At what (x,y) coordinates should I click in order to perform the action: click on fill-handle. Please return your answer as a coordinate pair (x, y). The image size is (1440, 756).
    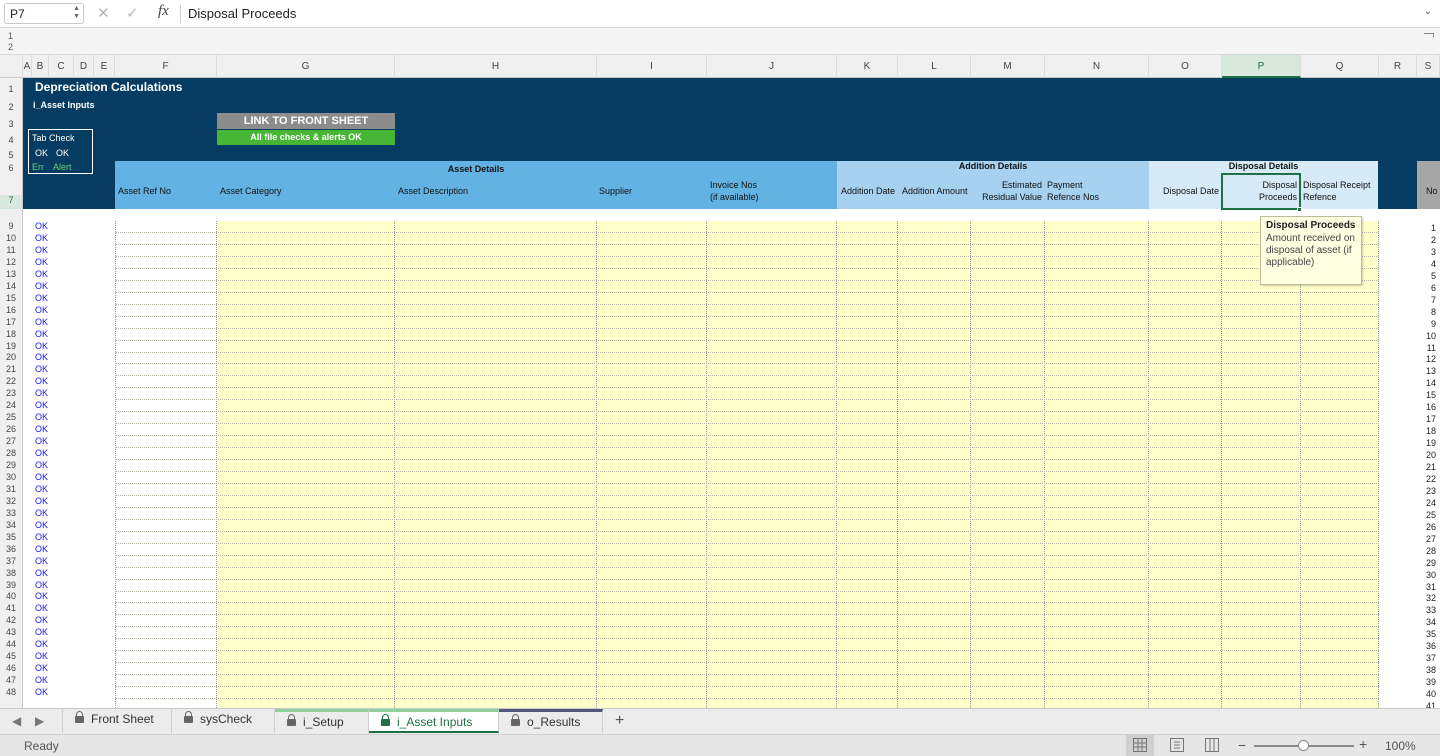
    Looking at the image, I should click on (1299, 209).